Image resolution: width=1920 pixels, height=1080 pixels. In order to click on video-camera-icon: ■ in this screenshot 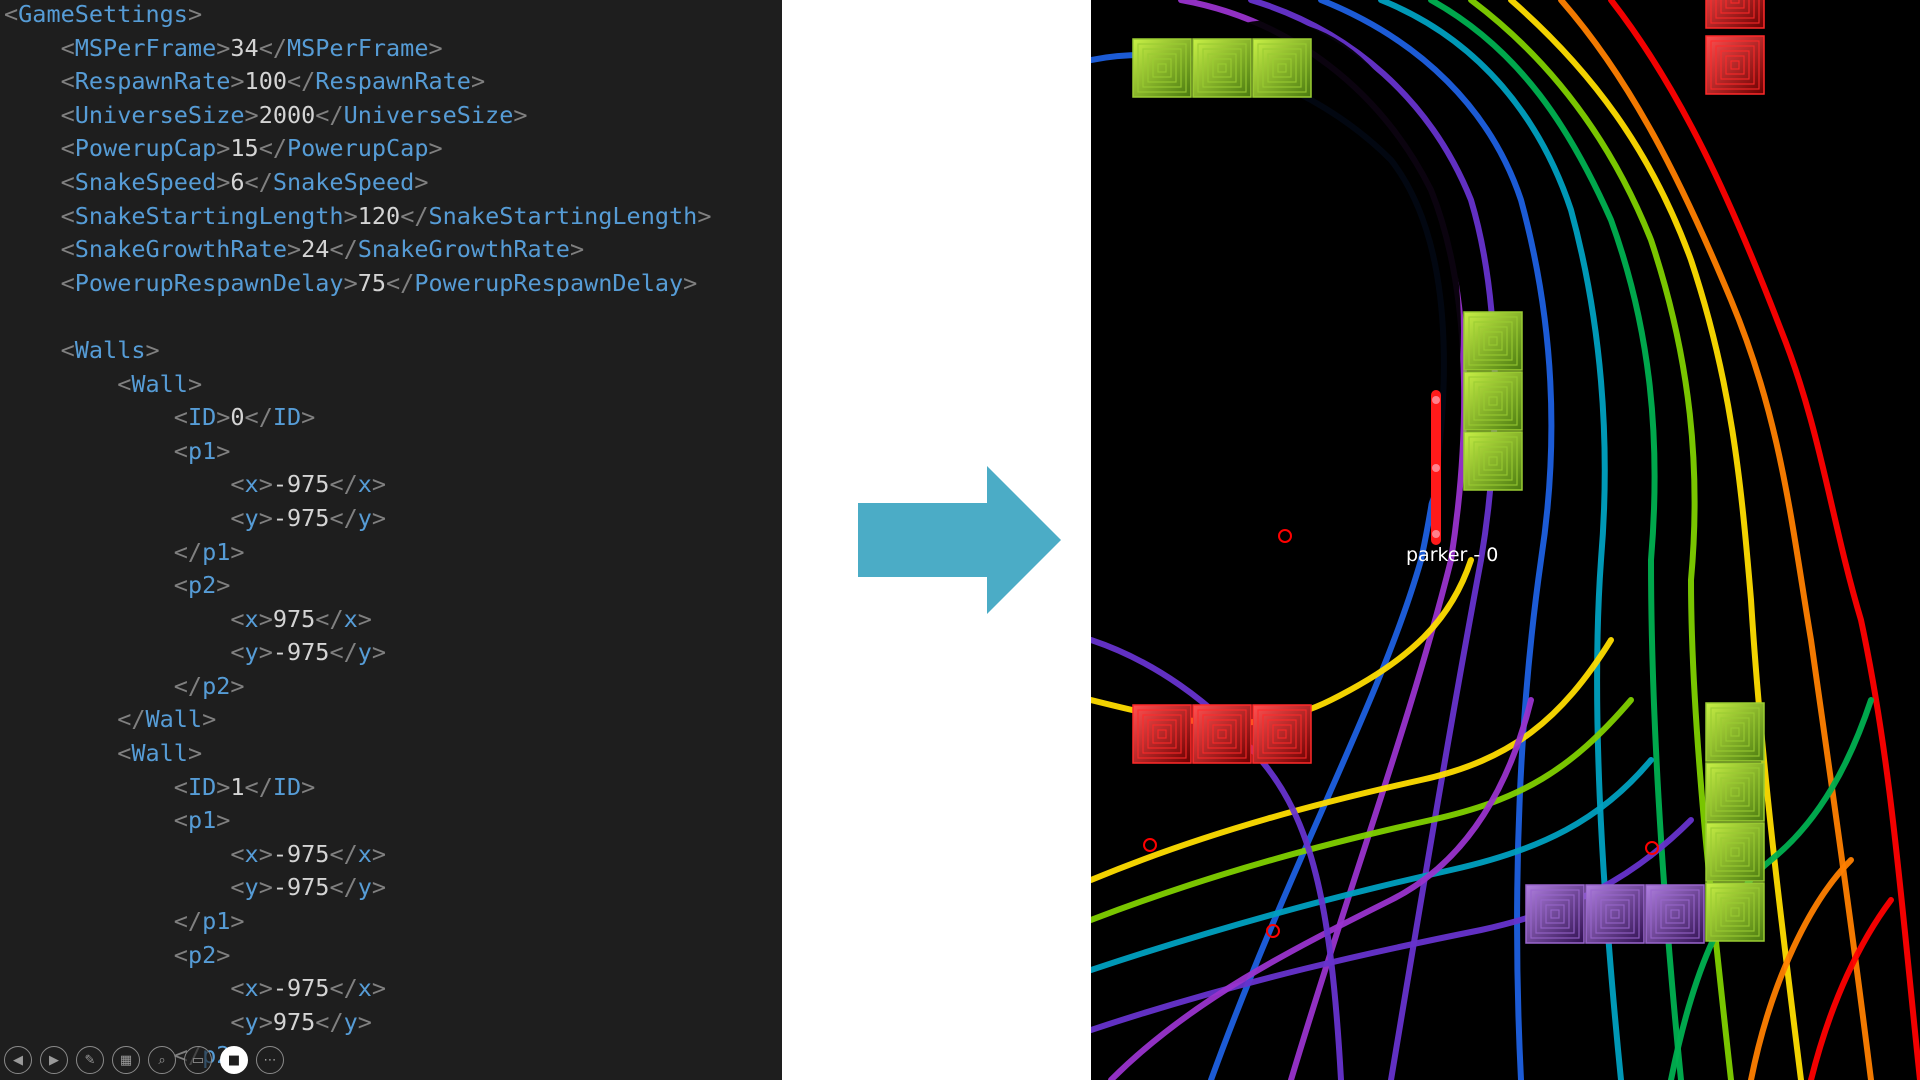, I will do `click(234, 1060)`.